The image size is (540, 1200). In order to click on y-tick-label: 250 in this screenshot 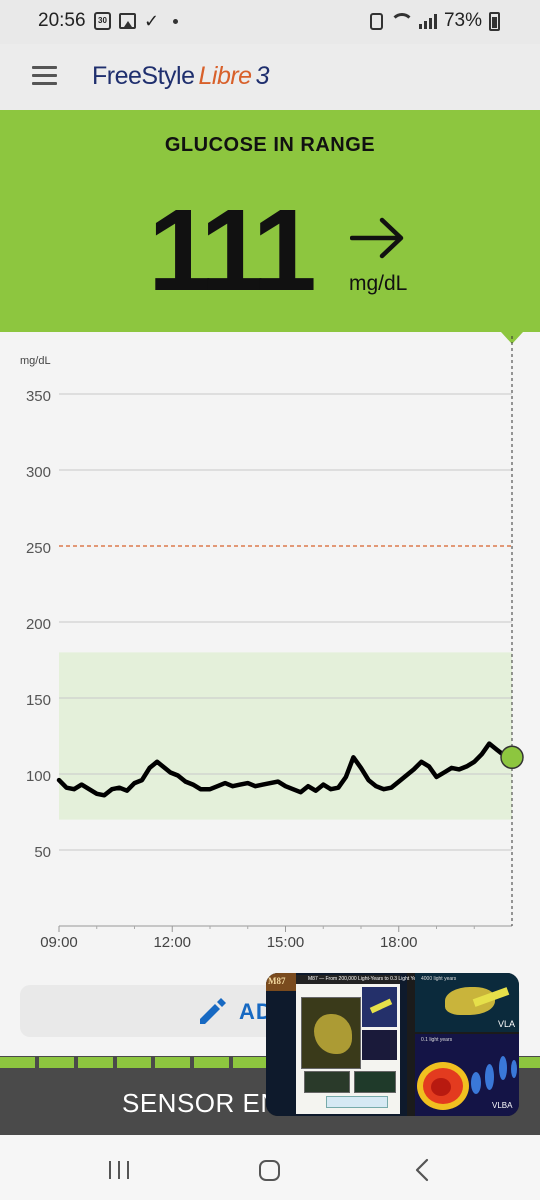, I will do `click(38, 548)`.